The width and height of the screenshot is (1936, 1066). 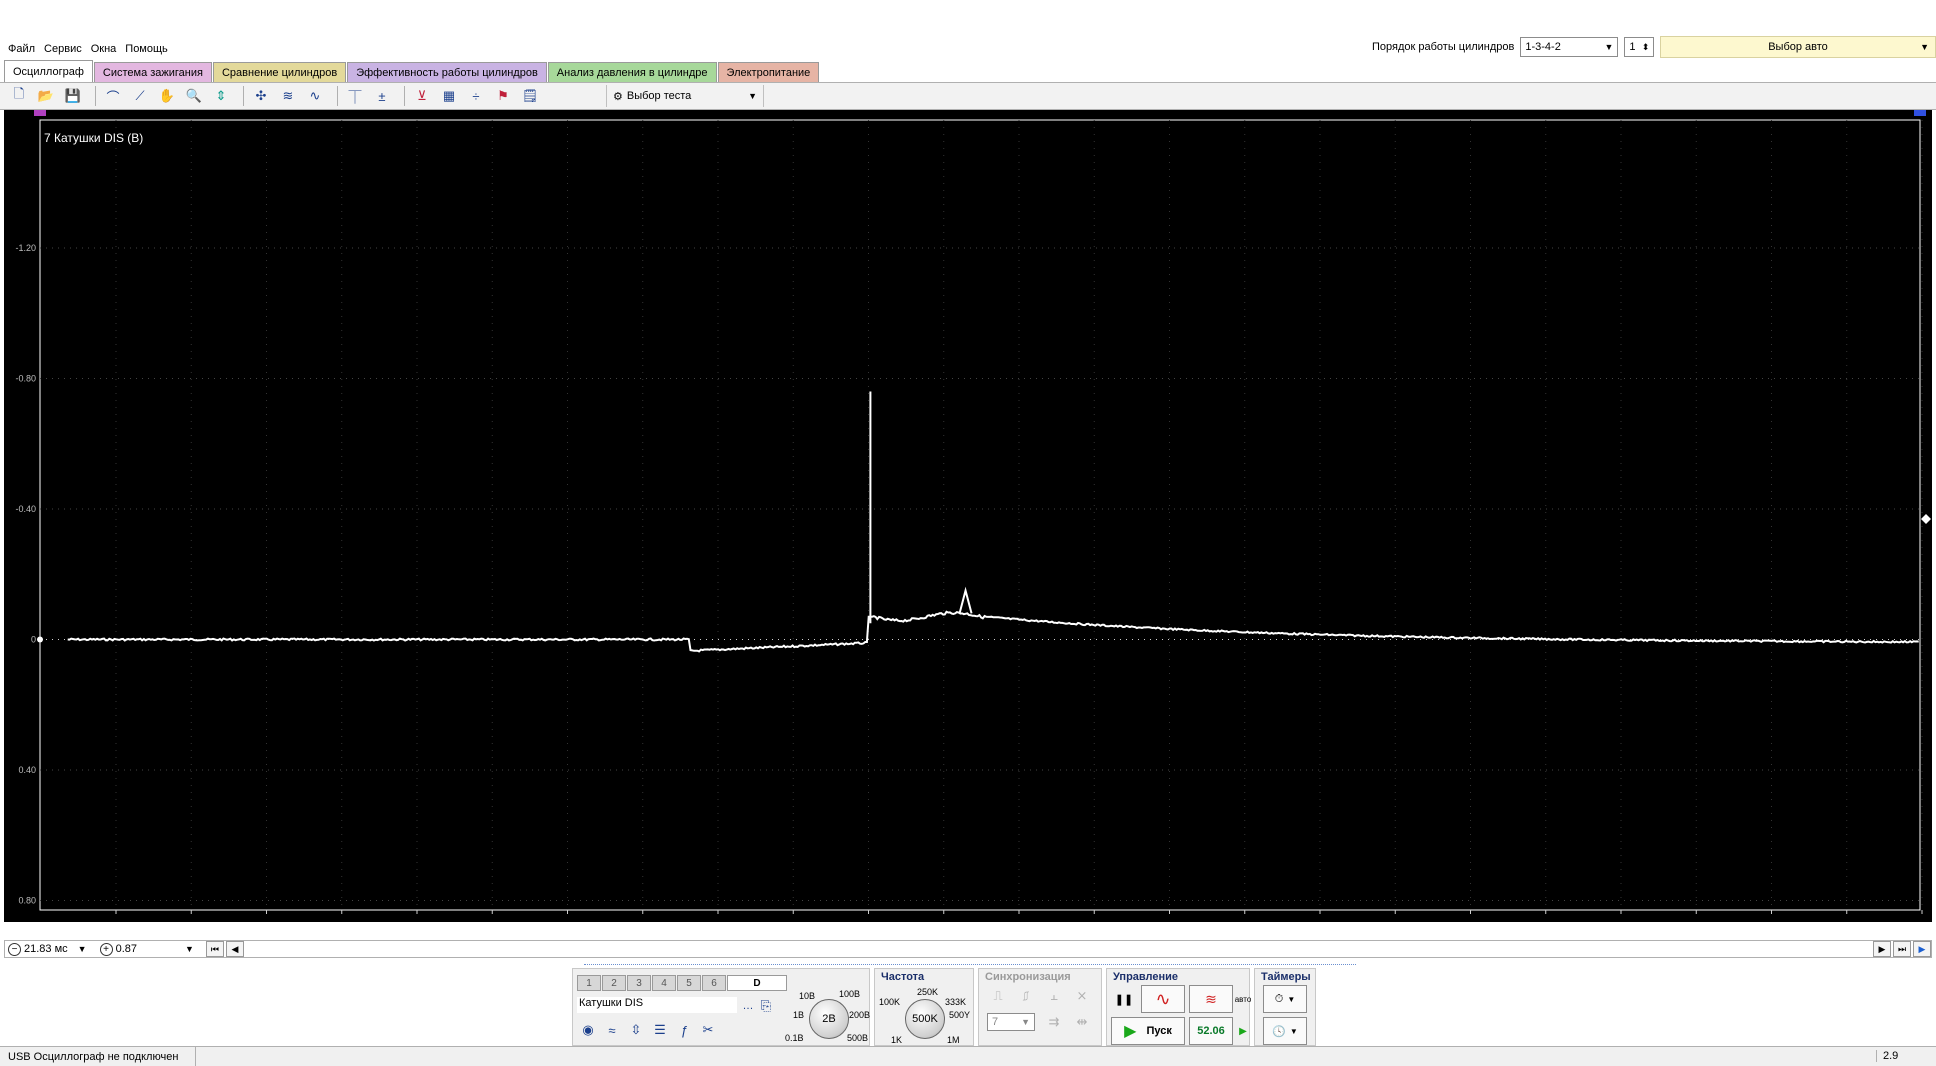 I want to click on auto-label: авто, so click(x=1243, y=999).